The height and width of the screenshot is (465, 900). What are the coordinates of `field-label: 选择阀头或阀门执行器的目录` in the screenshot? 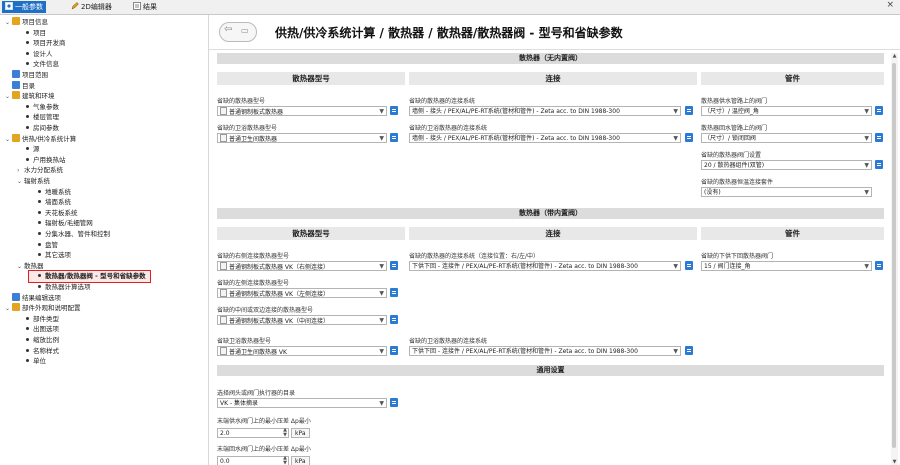 It's located at (256, 393).